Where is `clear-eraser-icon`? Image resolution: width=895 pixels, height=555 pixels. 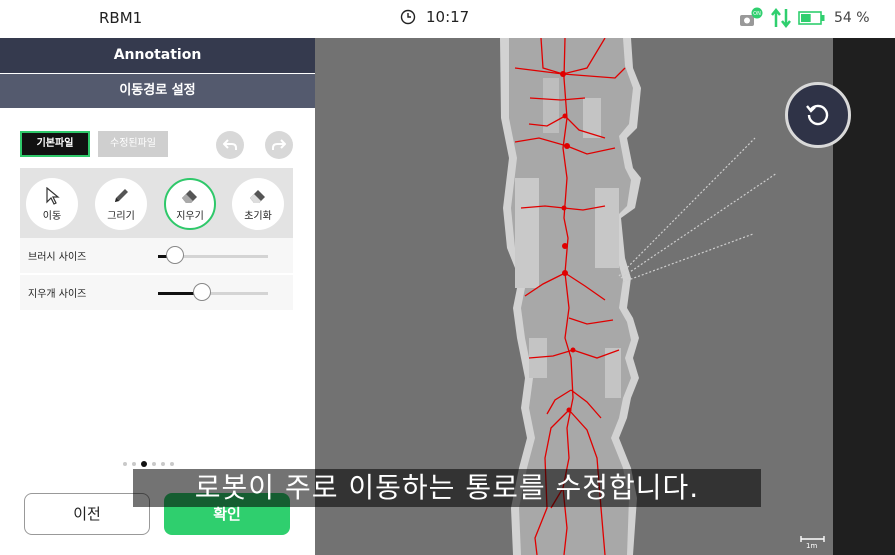
clear-eraser-icon is located at coordinates (257, 196).